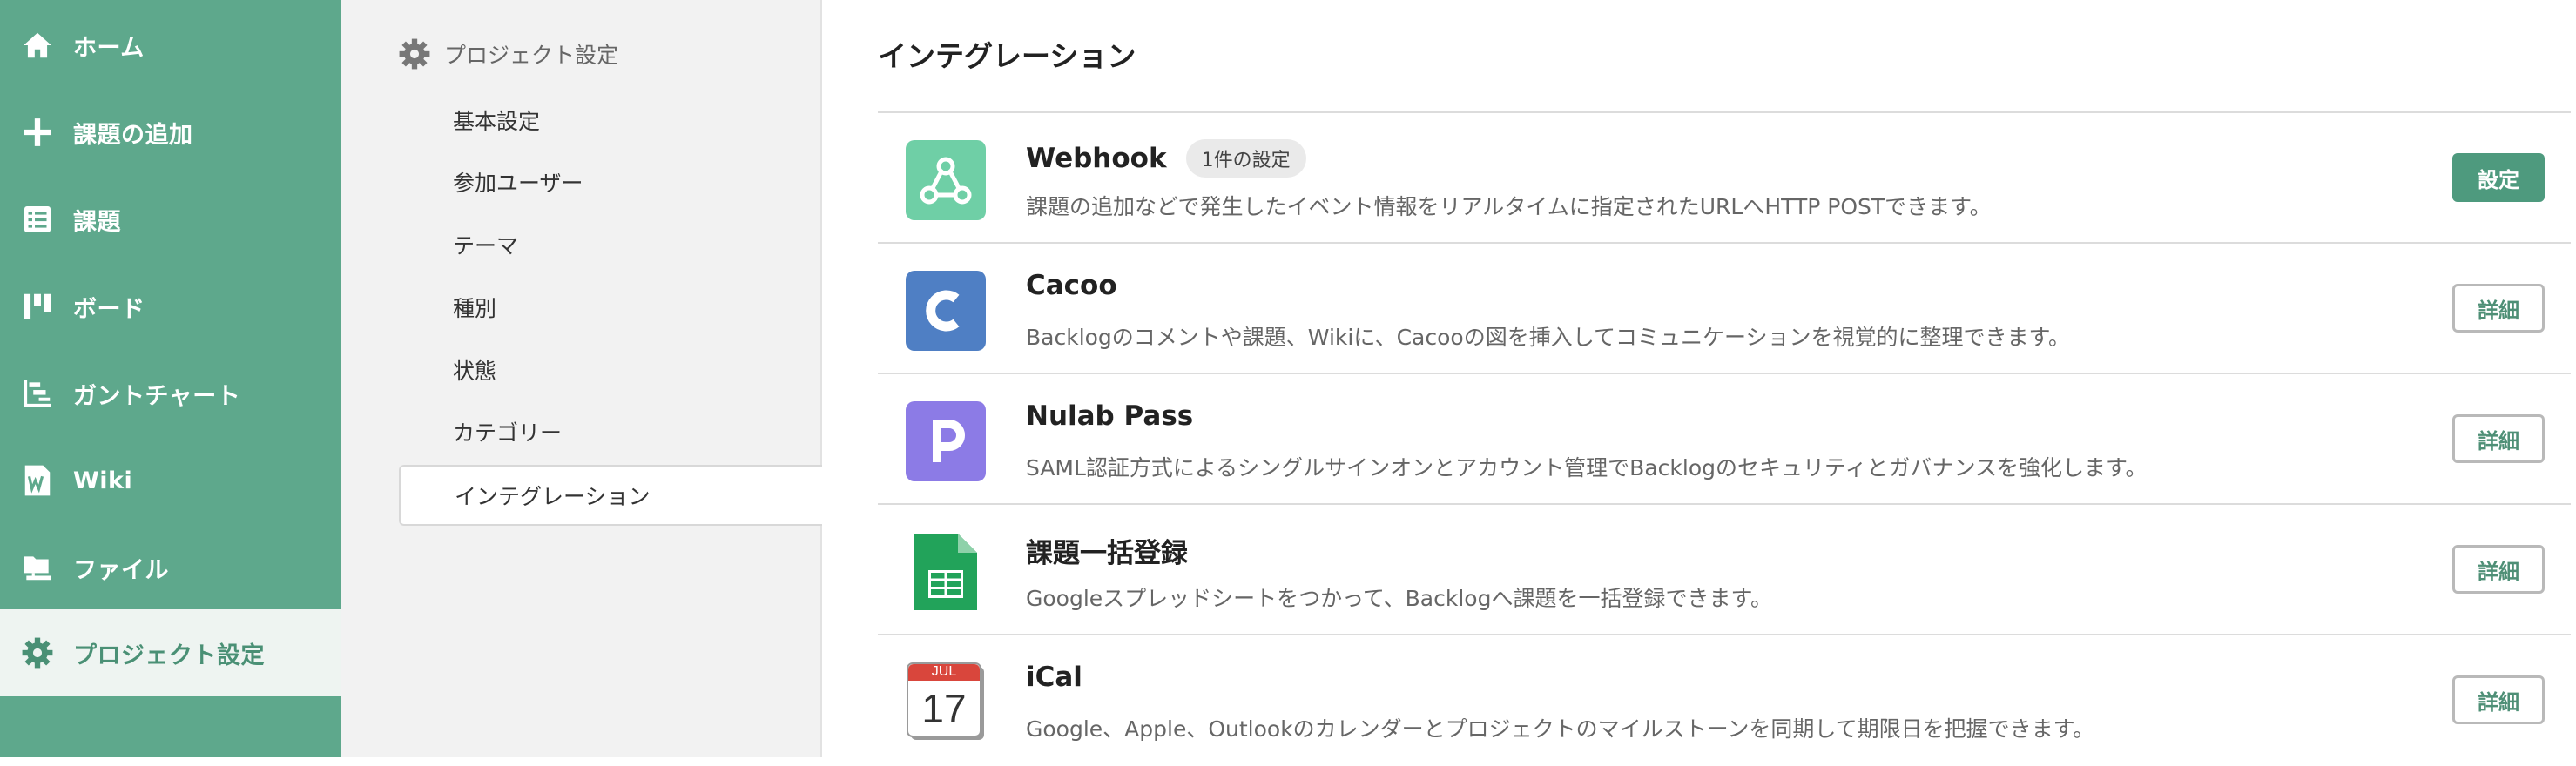 This screenshot has width=2576, height=766. I want to click on subnav-header-label: プロジェクト設定, so click(531, 55).